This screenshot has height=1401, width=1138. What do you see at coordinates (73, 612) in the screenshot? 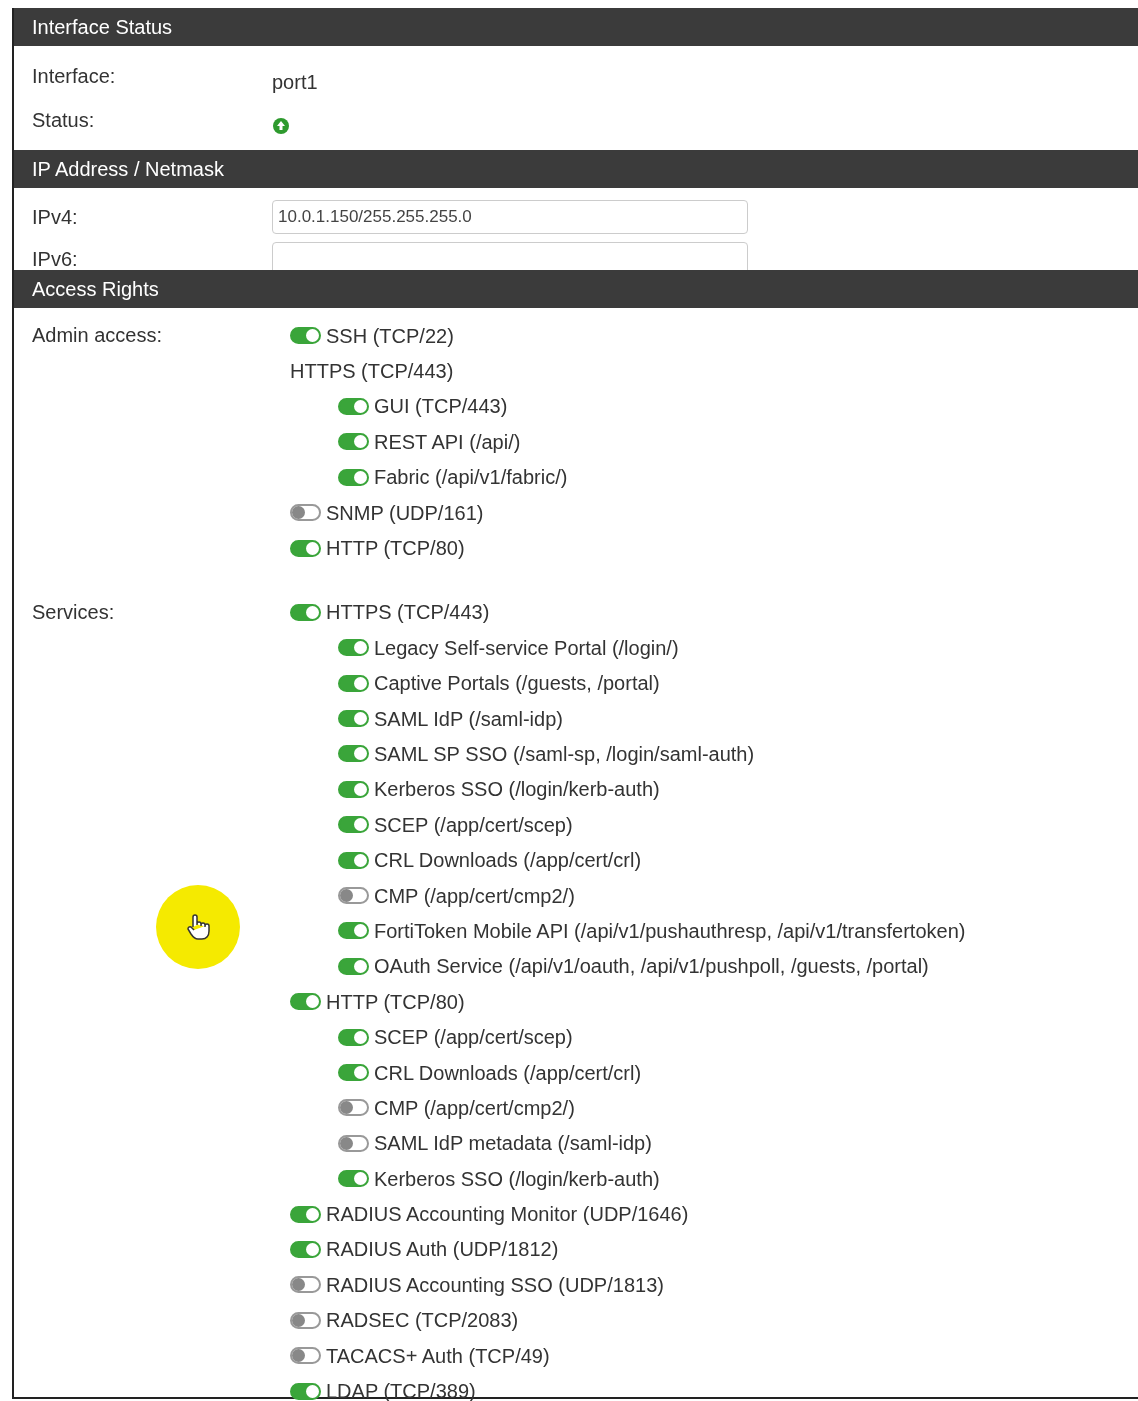
I see `field-label: Services:` at bounding box center [73, 612].